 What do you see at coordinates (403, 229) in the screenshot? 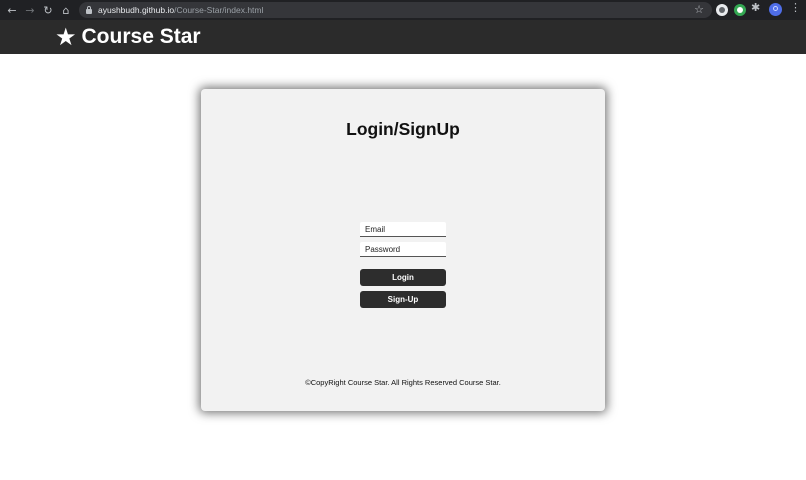
I see `email-field` at bounding box center [403, 229].